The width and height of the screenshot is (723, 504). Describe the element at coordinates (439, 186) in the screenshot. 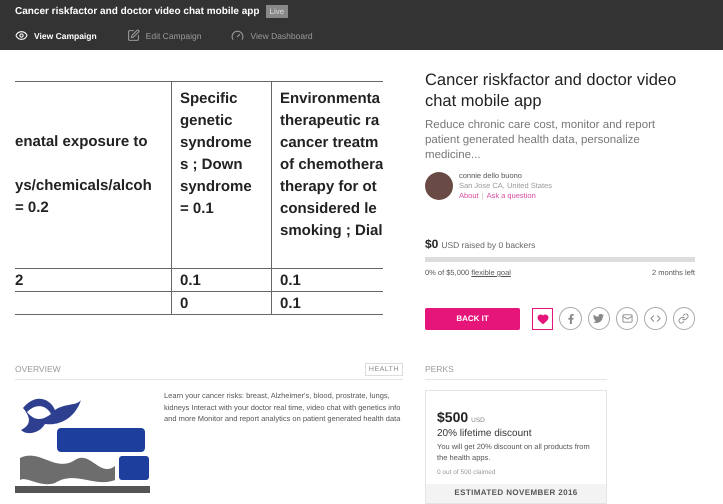

I see `avatar` at that location.